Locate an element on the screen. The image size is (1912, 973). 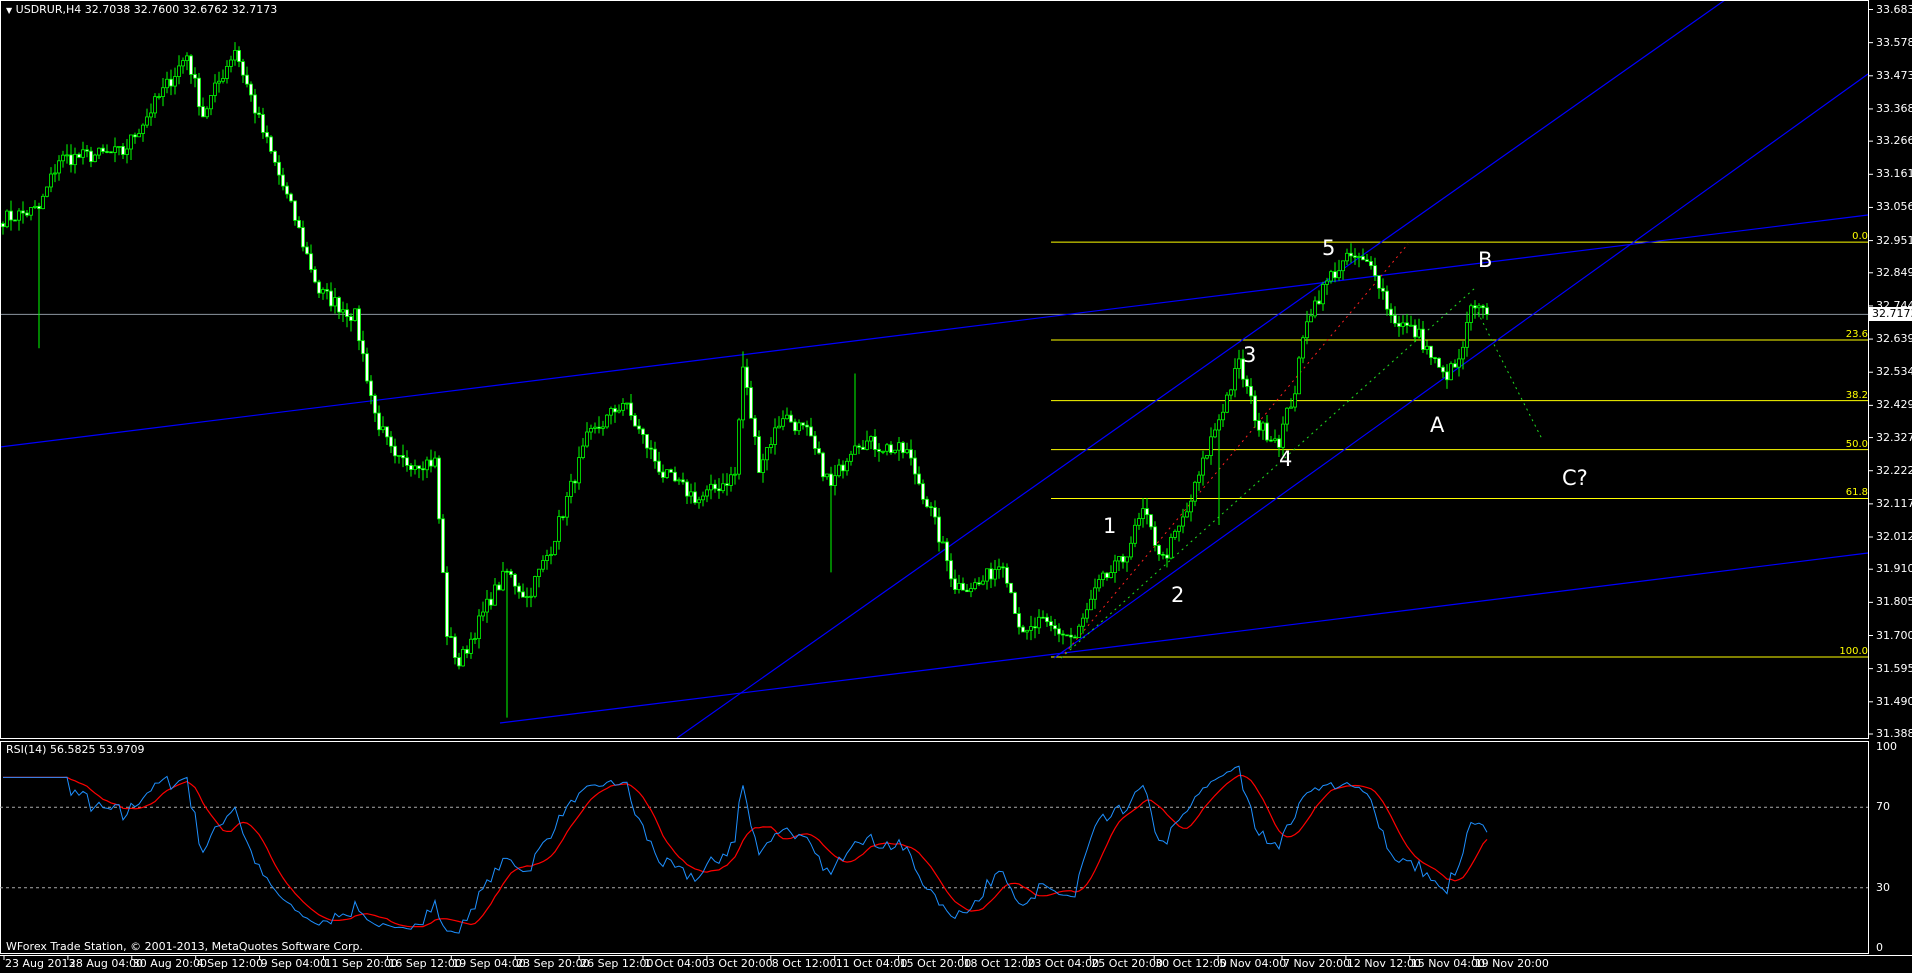
wave-label-4: 4 is located at coordinates (1286, 459).